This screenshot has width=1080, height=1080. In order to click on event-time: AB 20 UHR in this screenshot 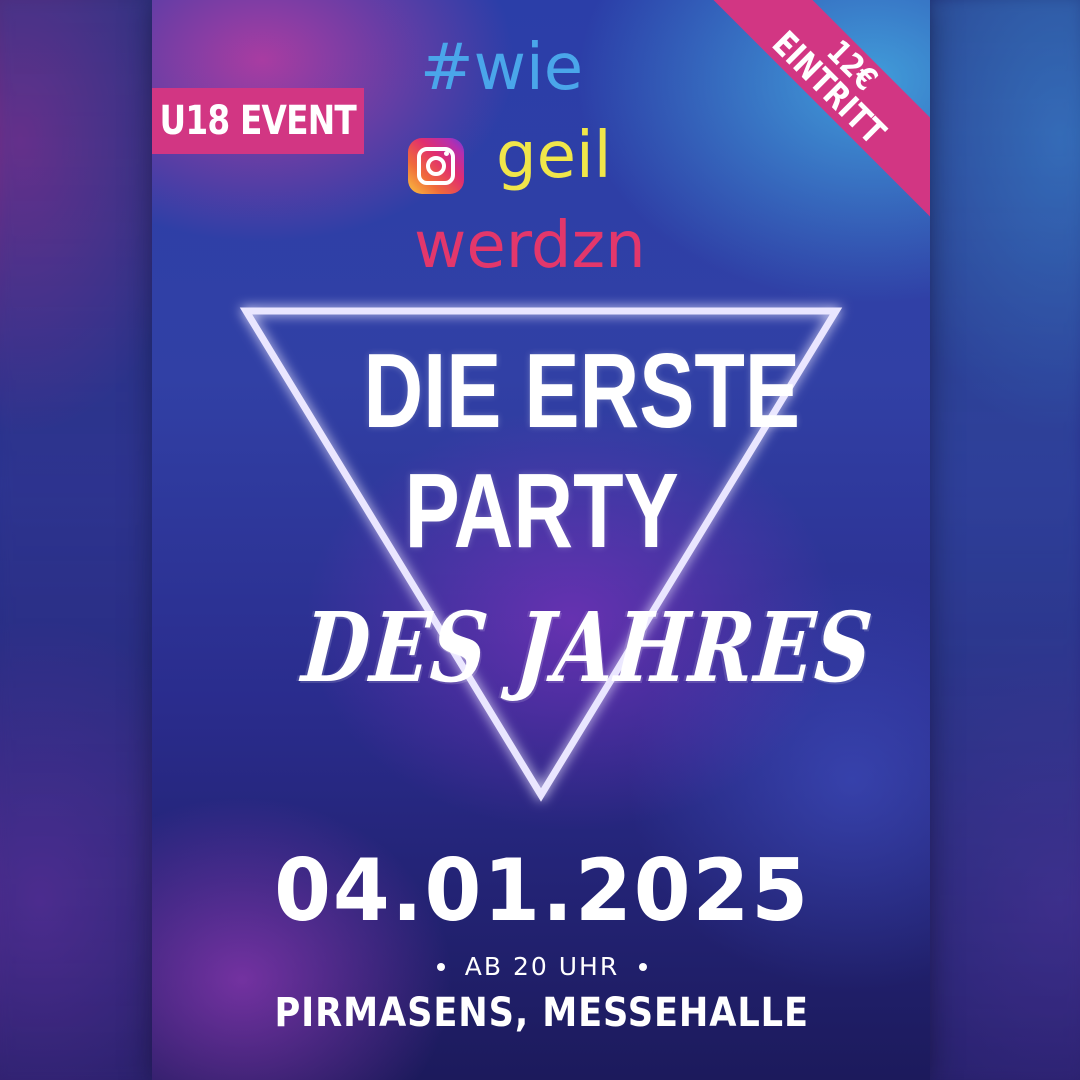, I will do `click(542, 966)`.